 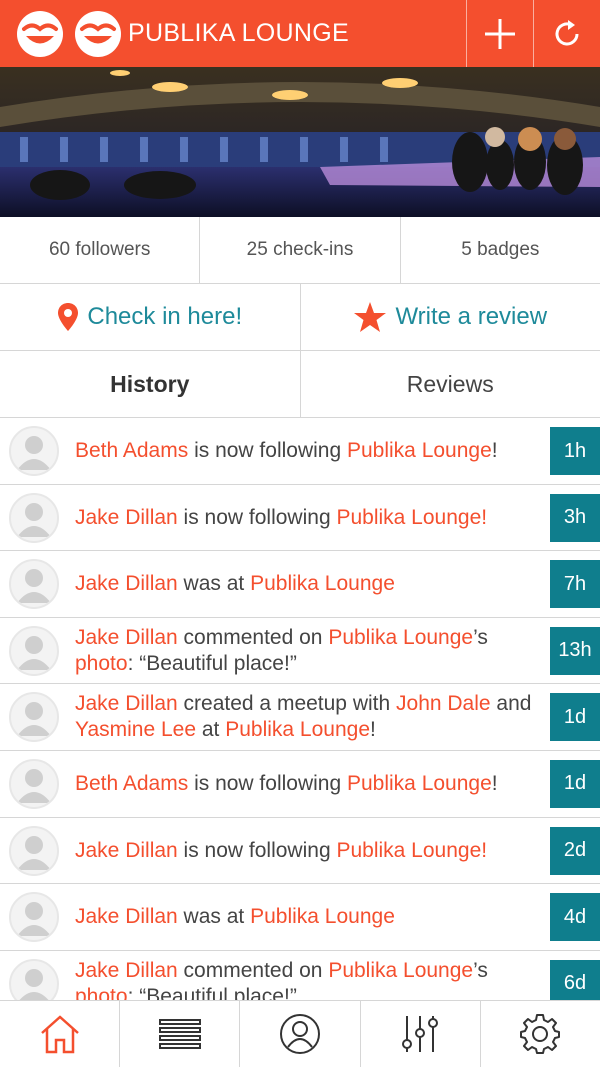 I want to click on nav-settings, so click(x=540, y=1034).